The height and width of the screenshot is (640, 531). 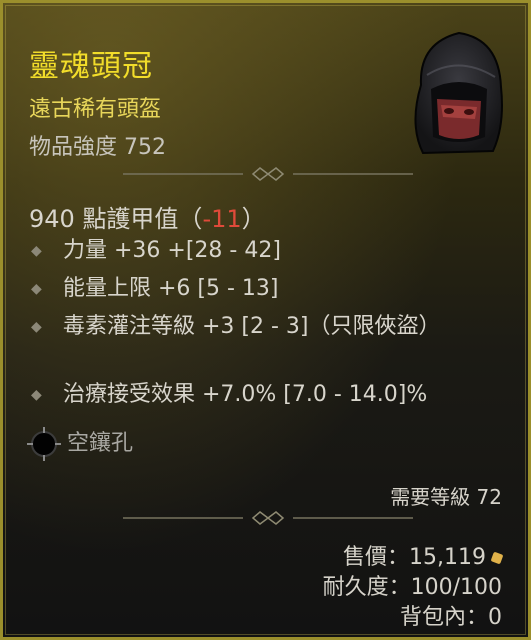 I want to click on durability: 耐久度：100/100, so click(x=412, y=587).